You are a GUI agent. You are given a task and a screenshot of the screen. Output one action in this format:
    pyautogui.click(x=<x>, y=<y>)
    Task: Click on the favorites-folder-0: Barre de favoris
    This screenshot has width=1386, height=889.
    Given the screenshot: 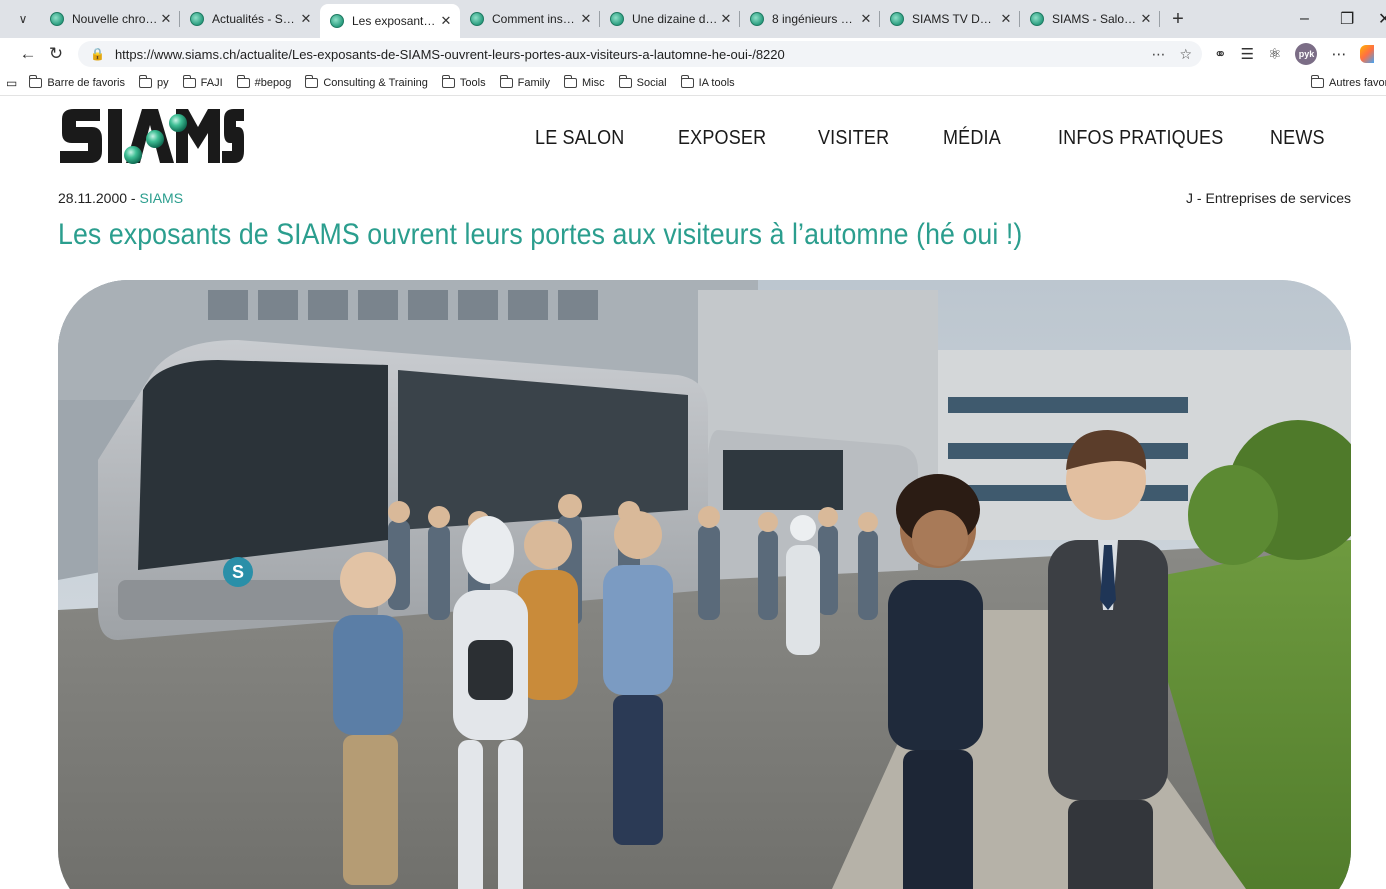 What is the action you would take?
    pyautogui.click(x=77, y=81)
    